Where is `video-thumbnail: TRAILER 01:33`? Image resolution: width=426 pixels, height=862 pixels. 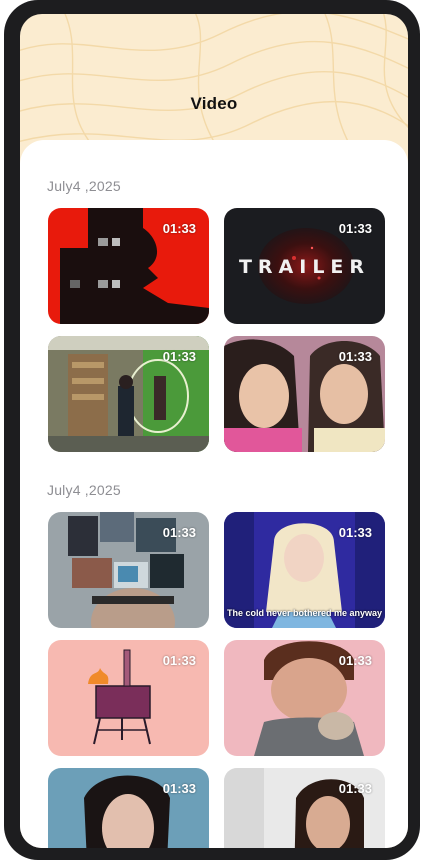 video-thumbnail: TRAILER 01:33 is located at coordinates (304, 266).